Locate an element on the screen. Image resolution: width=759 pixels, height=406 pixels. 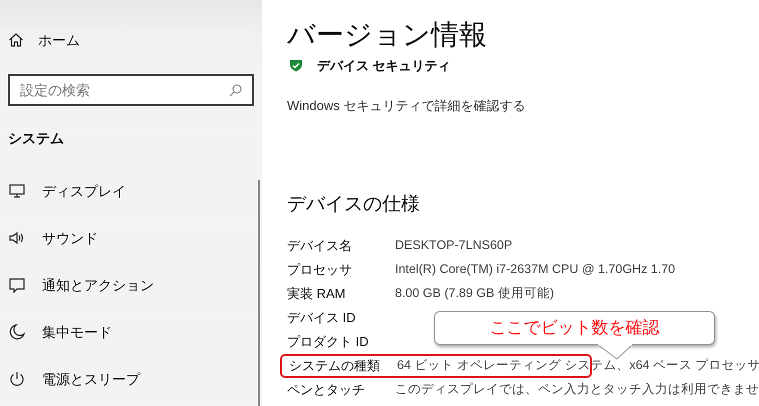
nav-item: ディスプレイ is located at coordinates (131, 191).